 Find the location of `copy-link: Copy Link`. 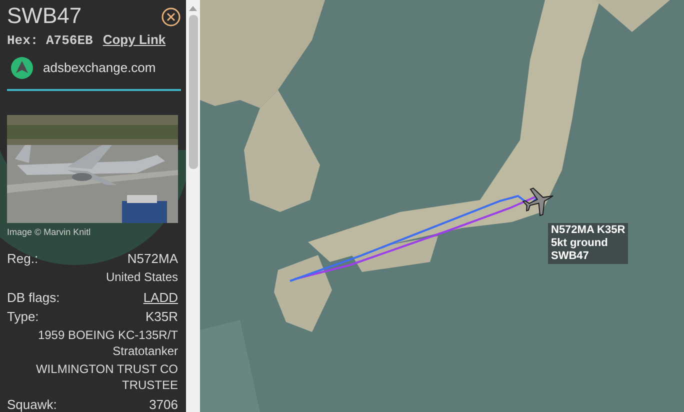

copy-link: Copy Link is located at coordinates (134, 40).